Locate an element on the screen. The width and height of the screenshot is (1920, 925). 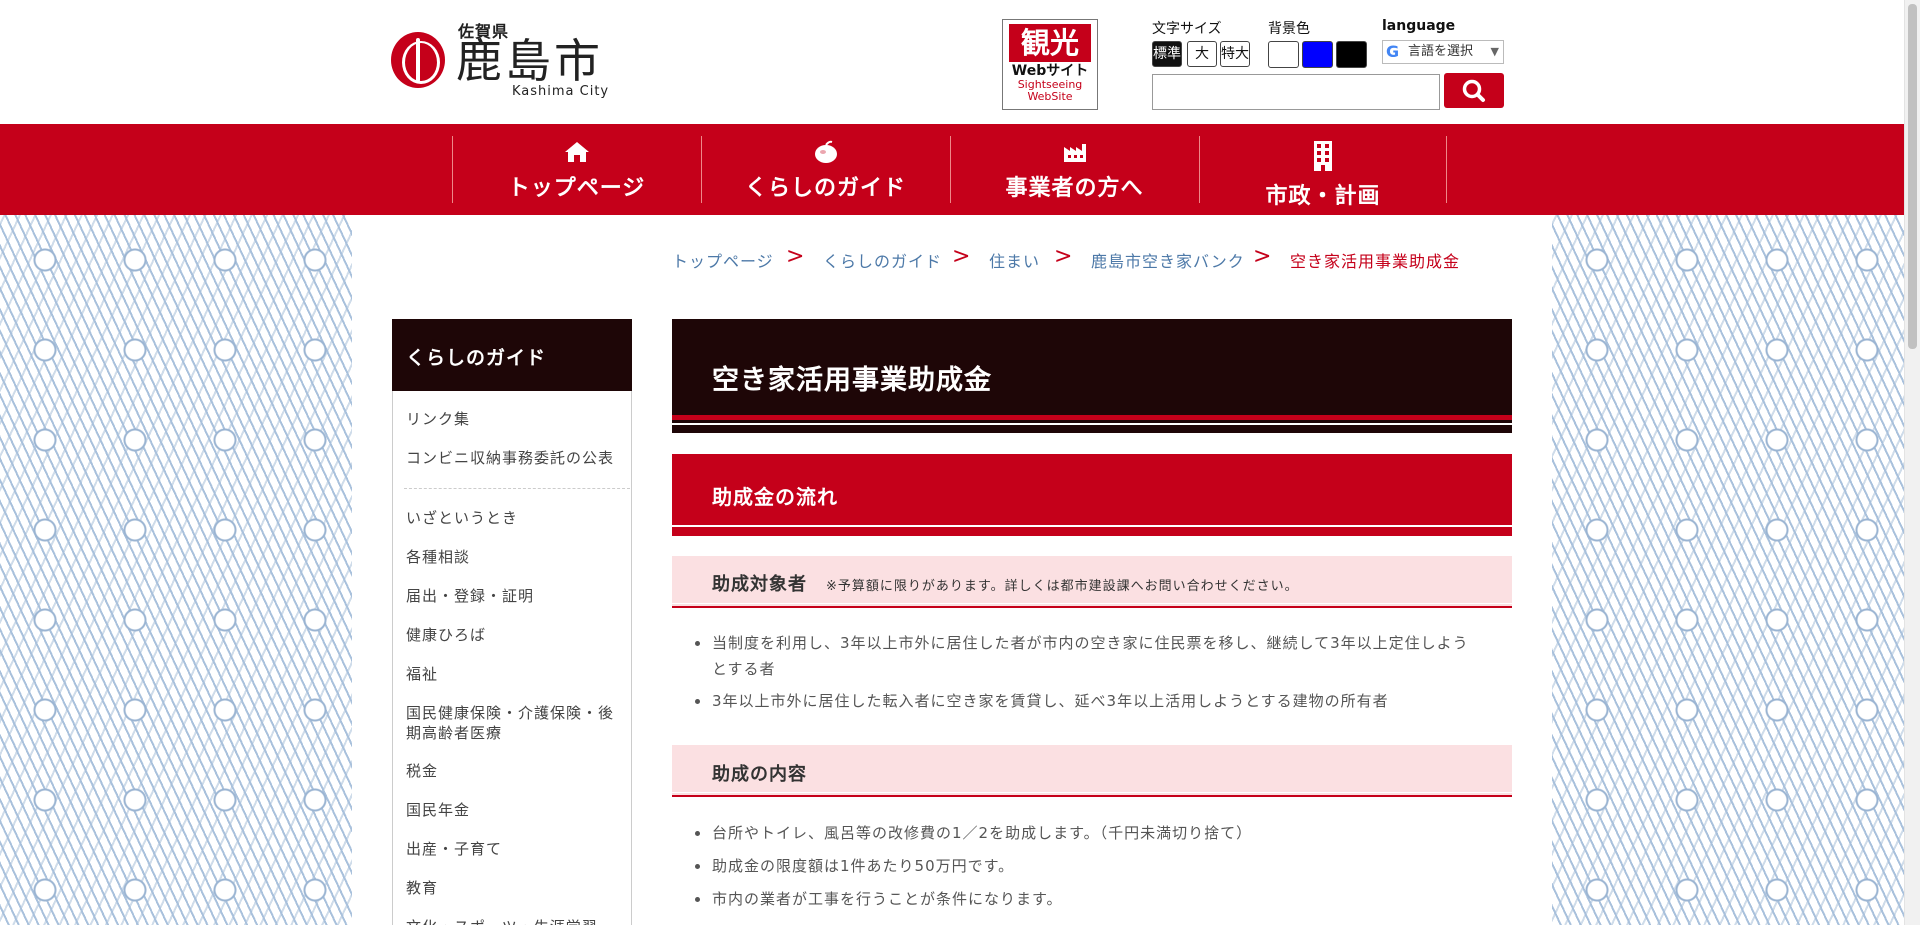
sidebar-item-culture-sports: 文化・スポーツ・生涯学習 is located at coordinates (515, 921).